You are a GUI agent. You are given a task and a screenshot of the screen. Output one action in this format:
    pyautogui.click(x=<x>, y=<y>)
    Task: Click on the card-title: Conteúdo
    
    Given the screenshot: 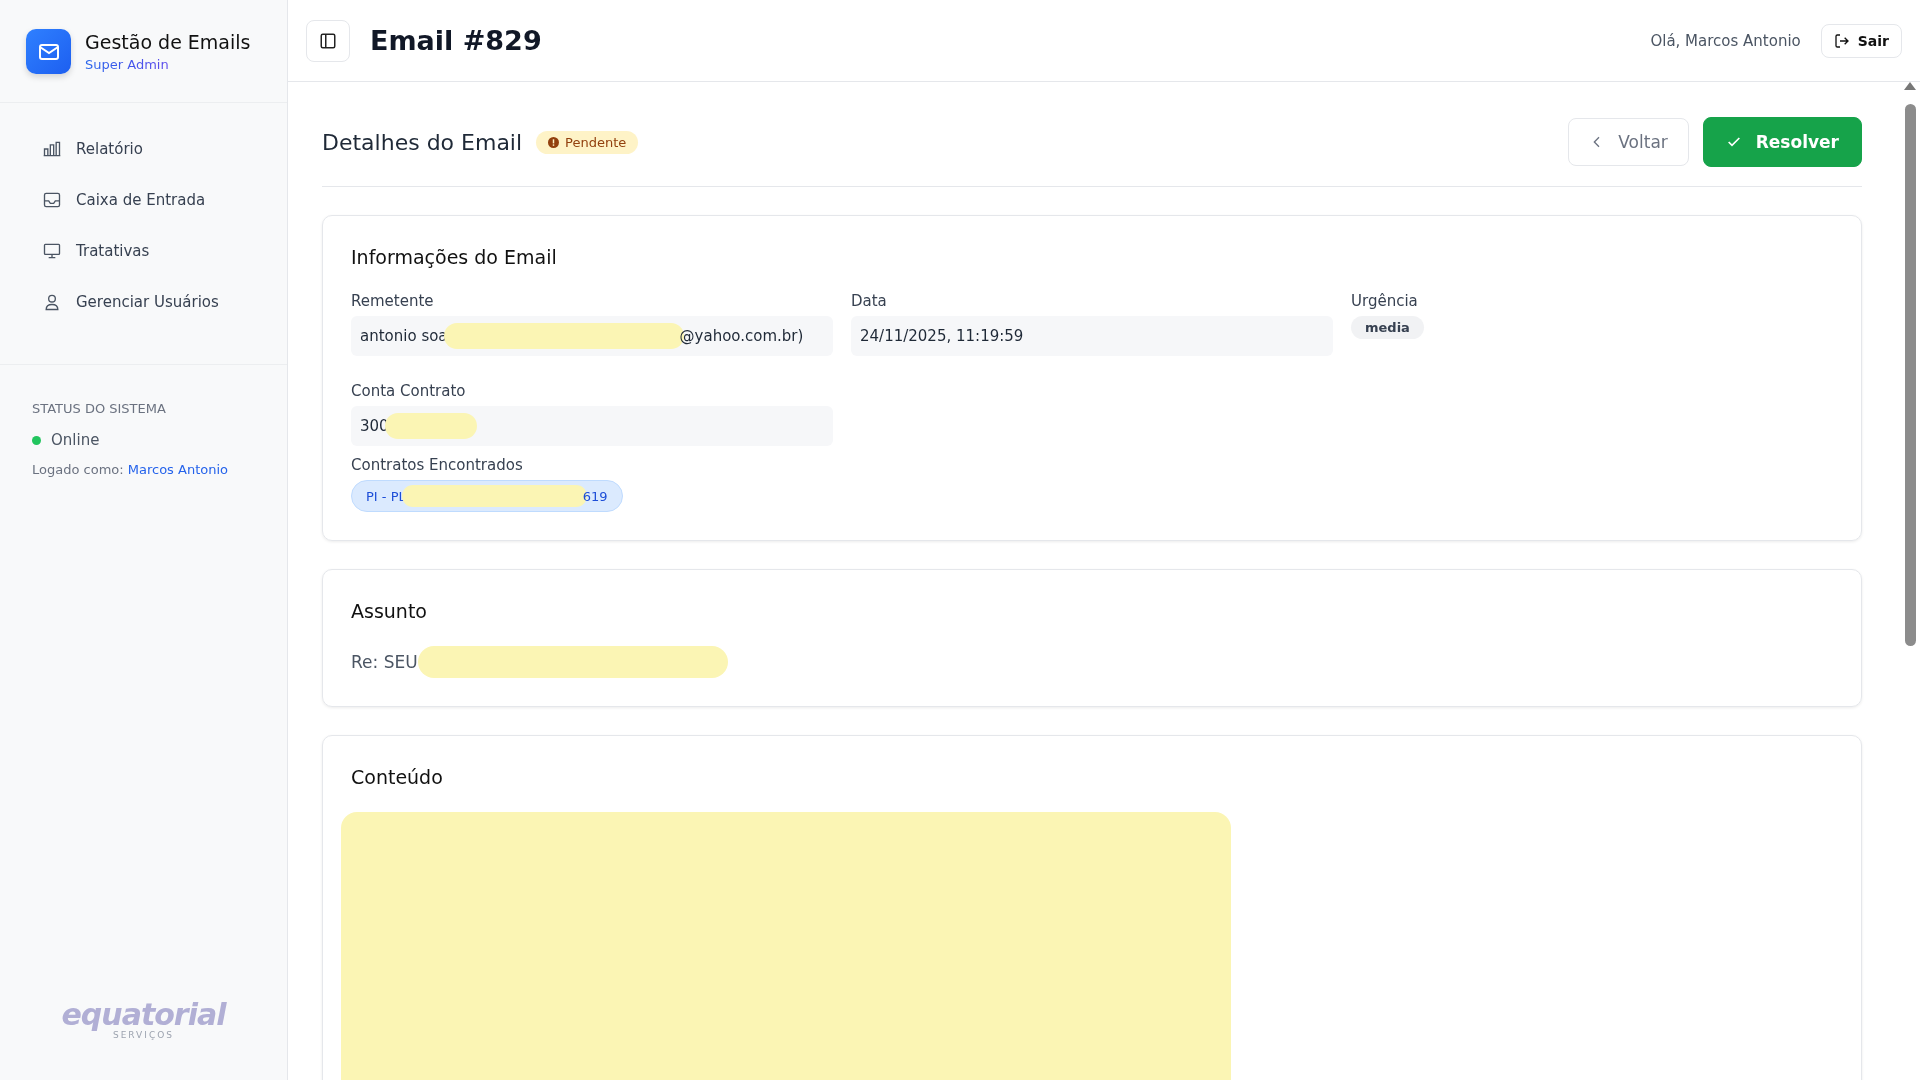 What is the action you would take?
    pyautogui.click(x=397, y=777)
    